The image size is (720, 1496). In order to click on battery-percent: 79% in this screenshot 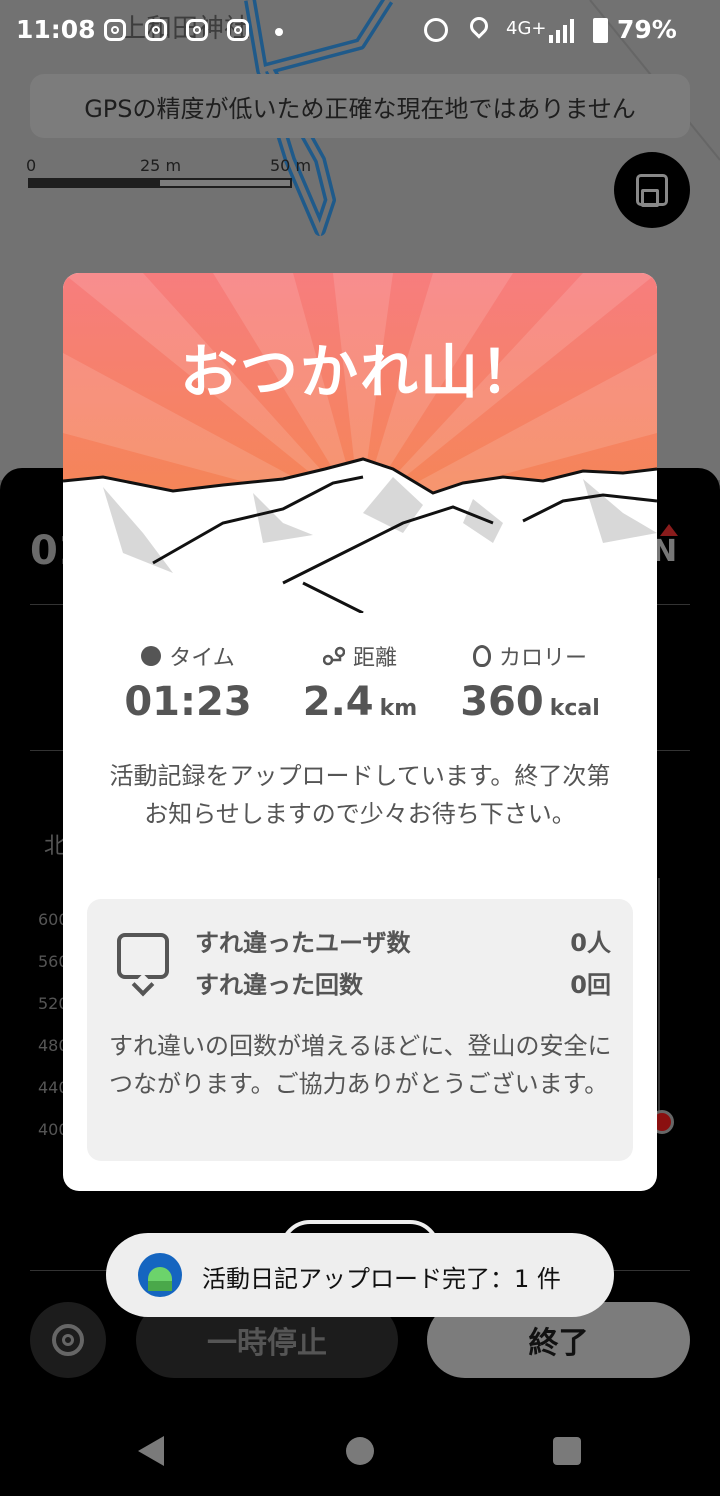, I will do `click(647, 29)`.